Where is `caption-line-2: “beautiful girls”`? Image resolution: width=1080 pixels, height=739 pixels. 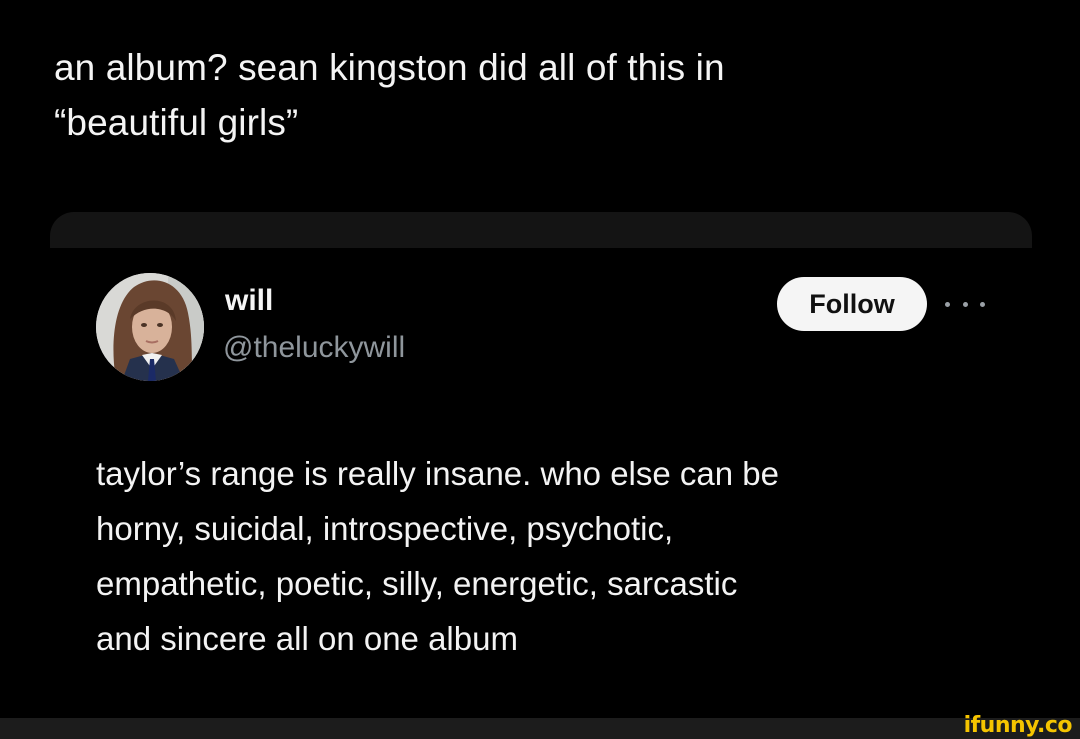
caption-line-2: “beautiful girls” is located at coordinates (176, 122).